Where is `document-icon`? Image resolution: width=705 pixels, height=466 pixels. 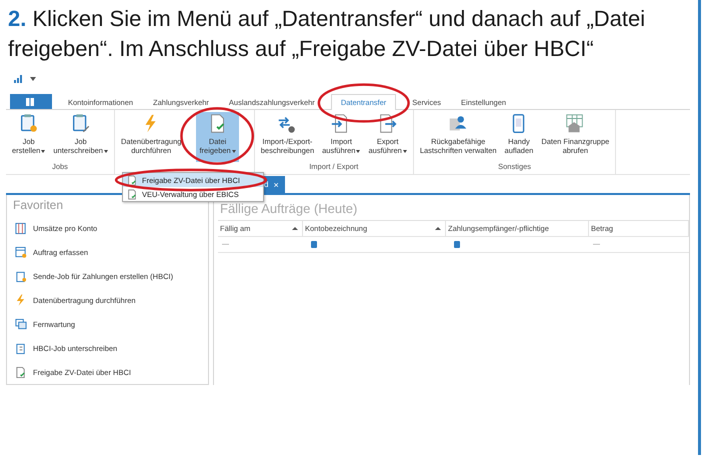
document-icon is located at coordinates (21, 348).